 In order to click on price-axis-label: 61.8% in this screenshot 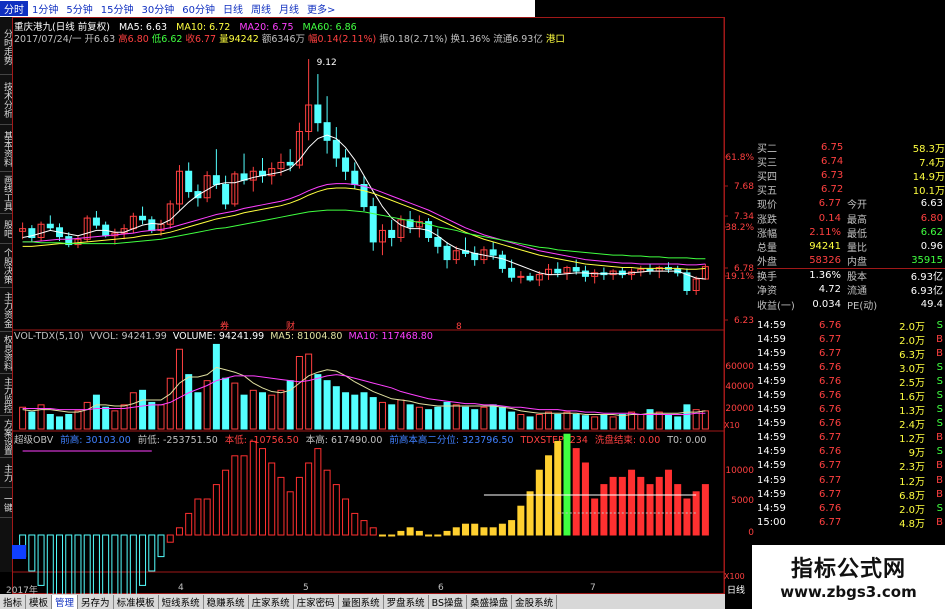, I will do `click(739, 158)`.